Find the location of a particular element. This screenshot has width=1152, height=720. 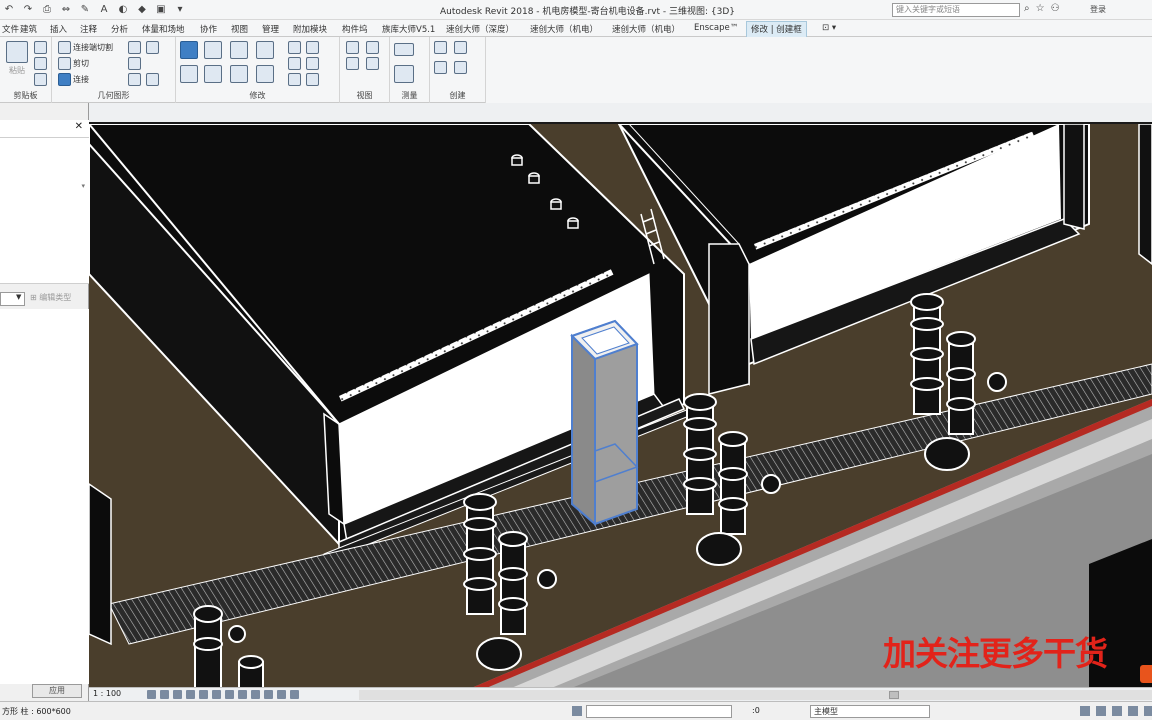

tab-addins: 附加模块 is located at coordinates (310, 29).